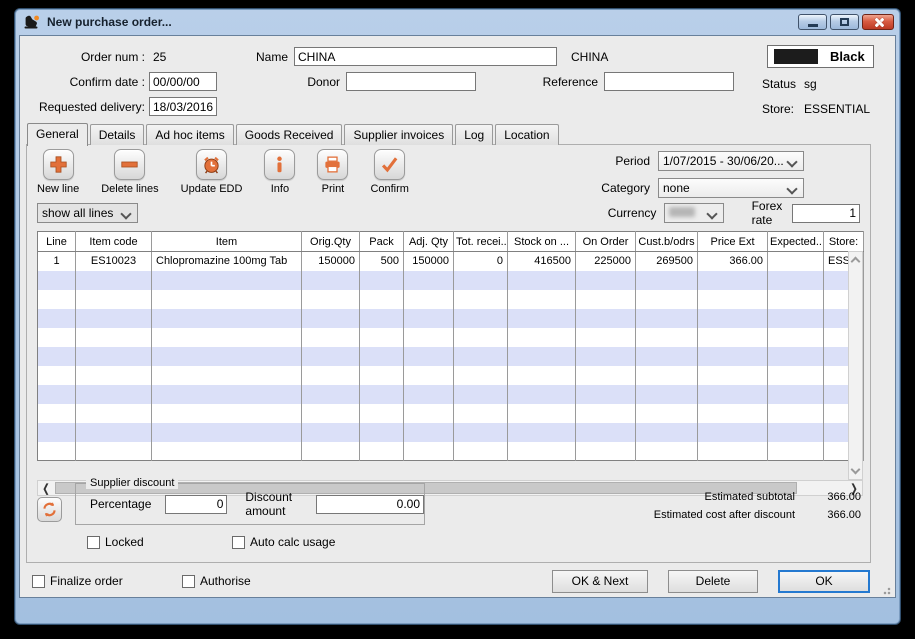 The image size is (915, 639). What do you see at coordinates (196, 504) in the screenshot?
I see `percentage-input` at bounding box center [196, 504].